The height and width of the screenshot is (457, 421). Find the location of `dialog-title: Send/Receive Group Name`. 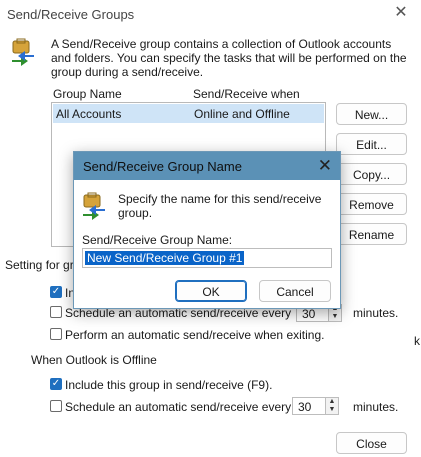

dialog-title: Send/Receive Group Name is located at coordinates (162, 166).